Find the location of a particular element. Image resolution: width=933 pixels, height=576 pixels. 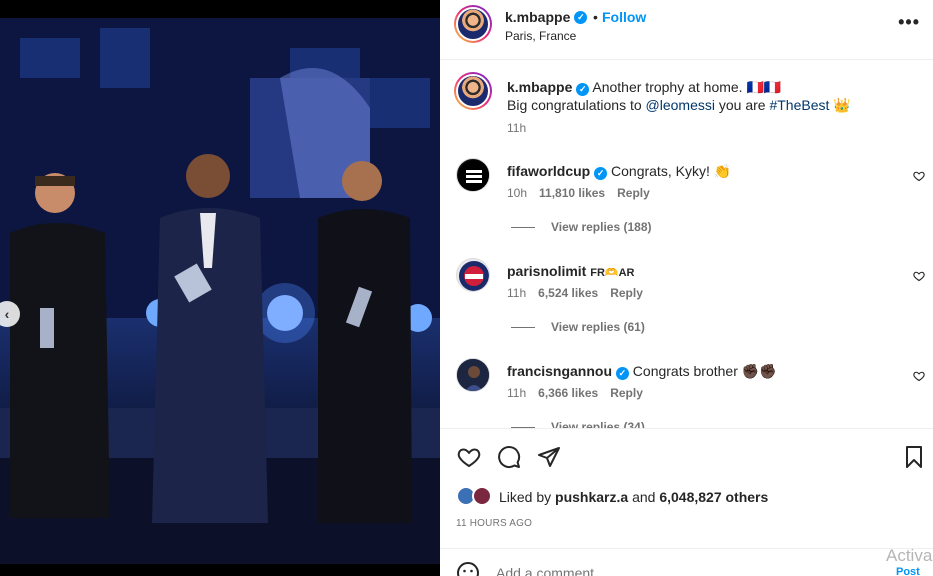

emoji-icon is located at coordinates (468, 568).